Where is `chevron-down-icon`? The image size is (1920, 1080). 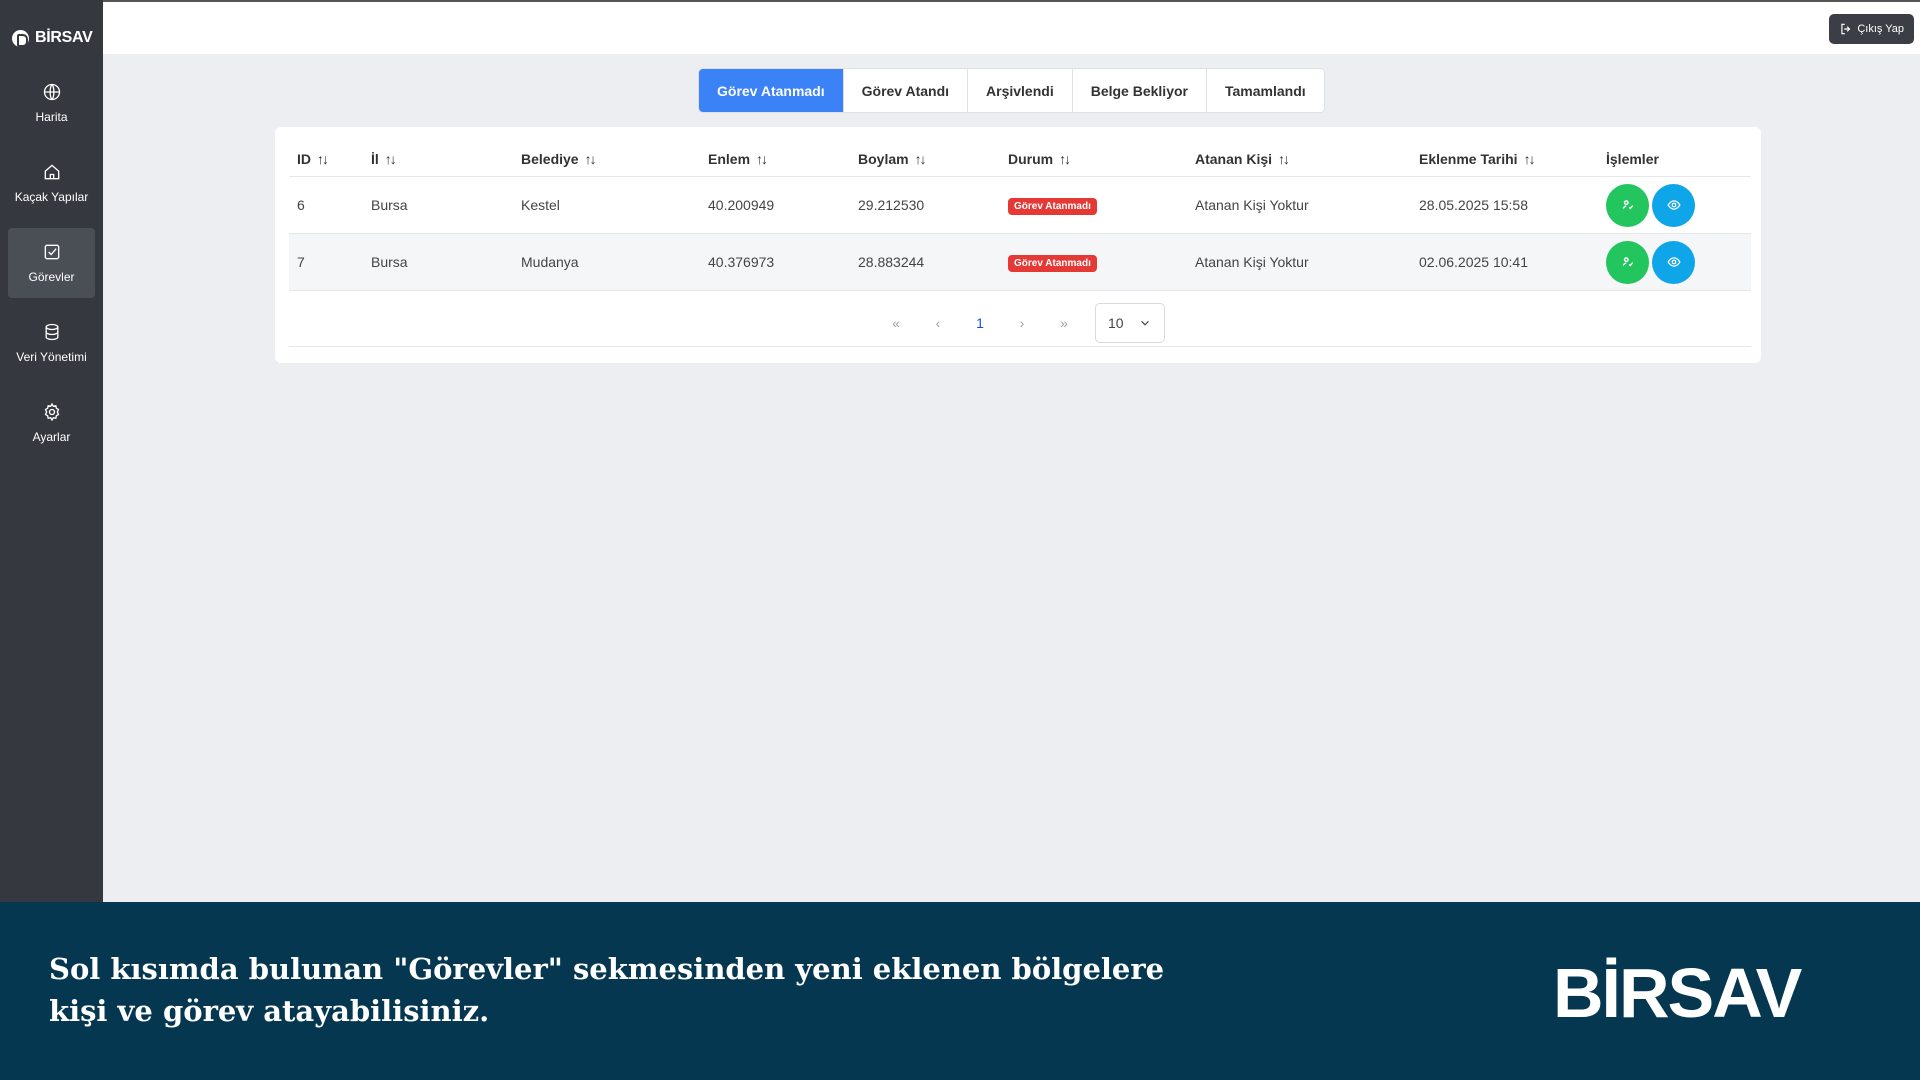
chevron-down-icon is located at coordinates (1145, 323).